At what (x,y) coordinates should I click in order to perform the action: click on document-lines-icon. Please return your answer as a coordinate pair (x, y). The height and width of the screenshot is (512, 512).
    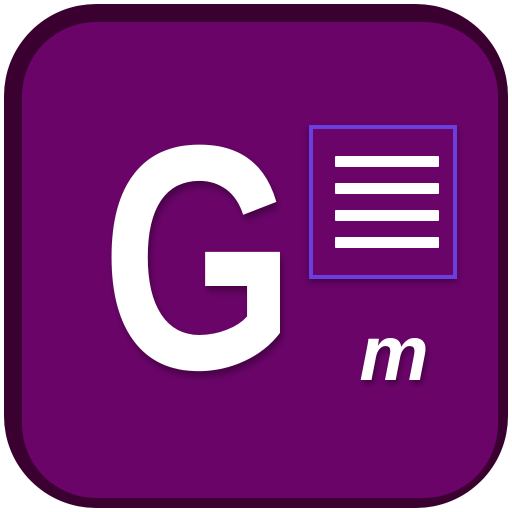
    Looking at the image, I should click on (383, 202).